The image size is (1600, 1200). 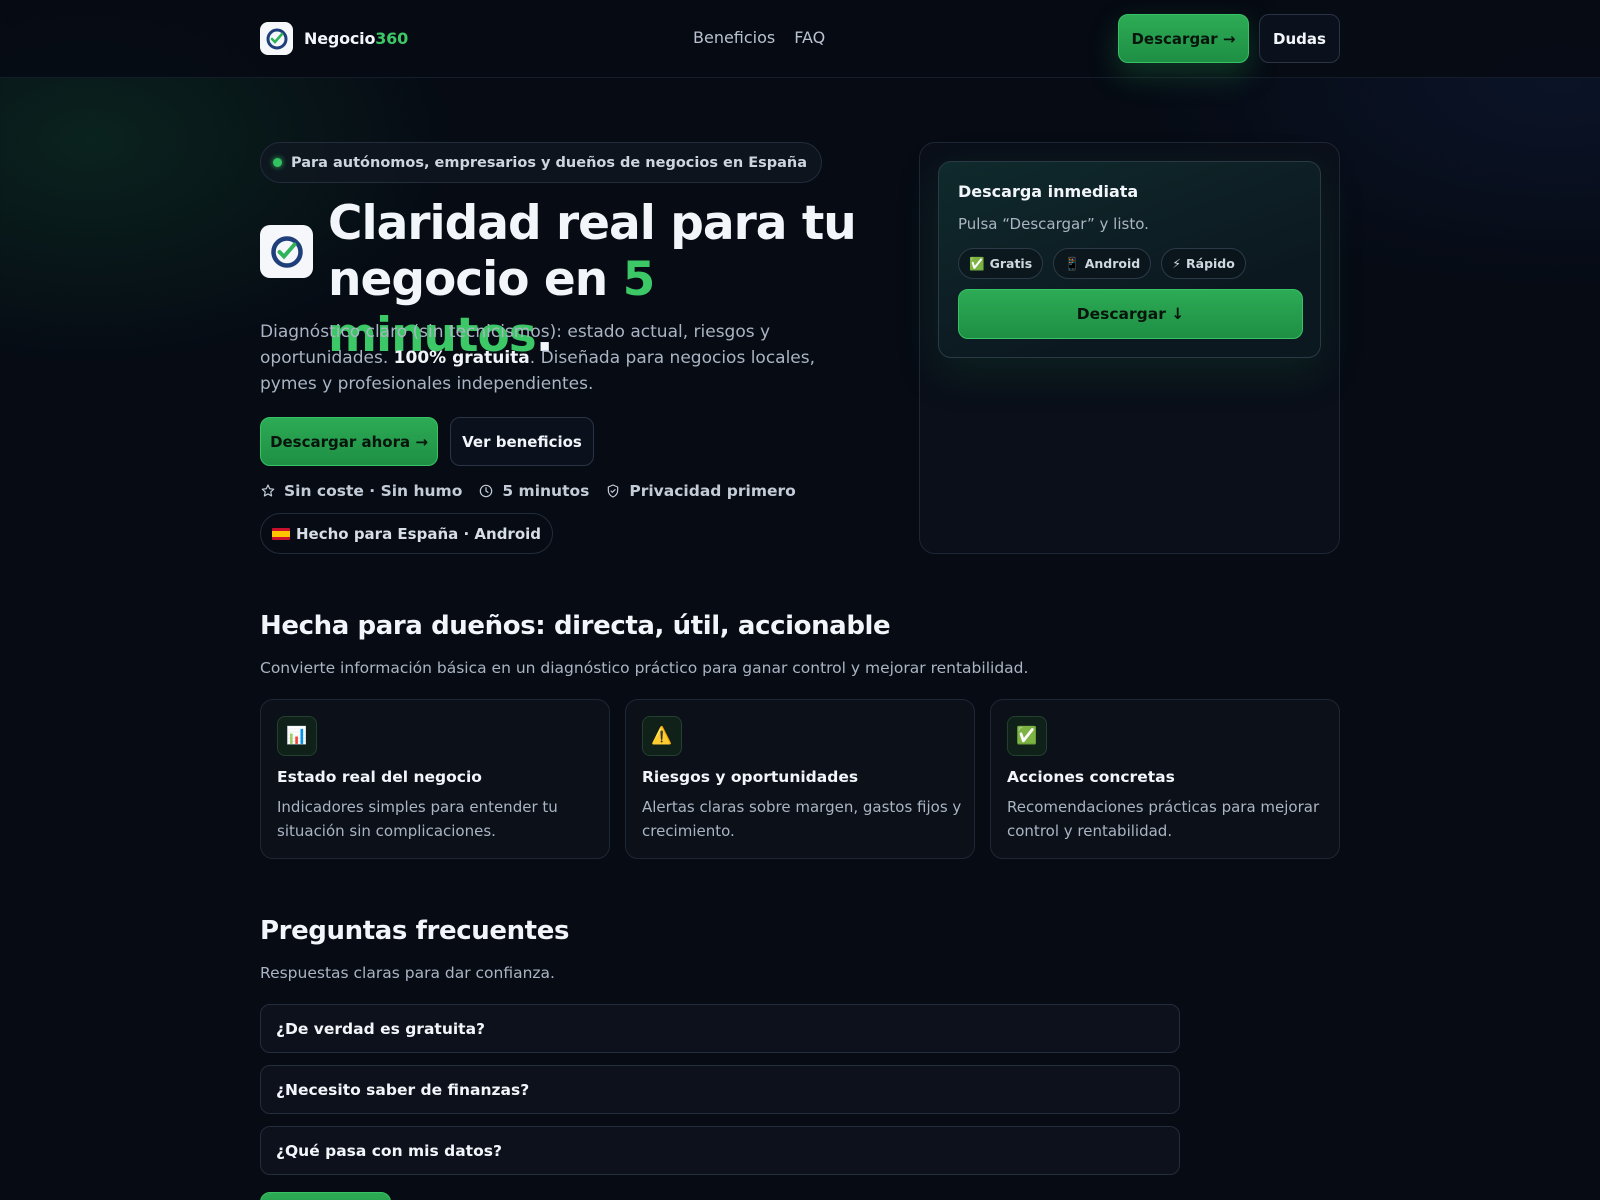 What do you see at coordinates (1001, 263) in the screenshot?
I see `chip-gratis: ✅ Gratis` at bounding box center [1001, 263].